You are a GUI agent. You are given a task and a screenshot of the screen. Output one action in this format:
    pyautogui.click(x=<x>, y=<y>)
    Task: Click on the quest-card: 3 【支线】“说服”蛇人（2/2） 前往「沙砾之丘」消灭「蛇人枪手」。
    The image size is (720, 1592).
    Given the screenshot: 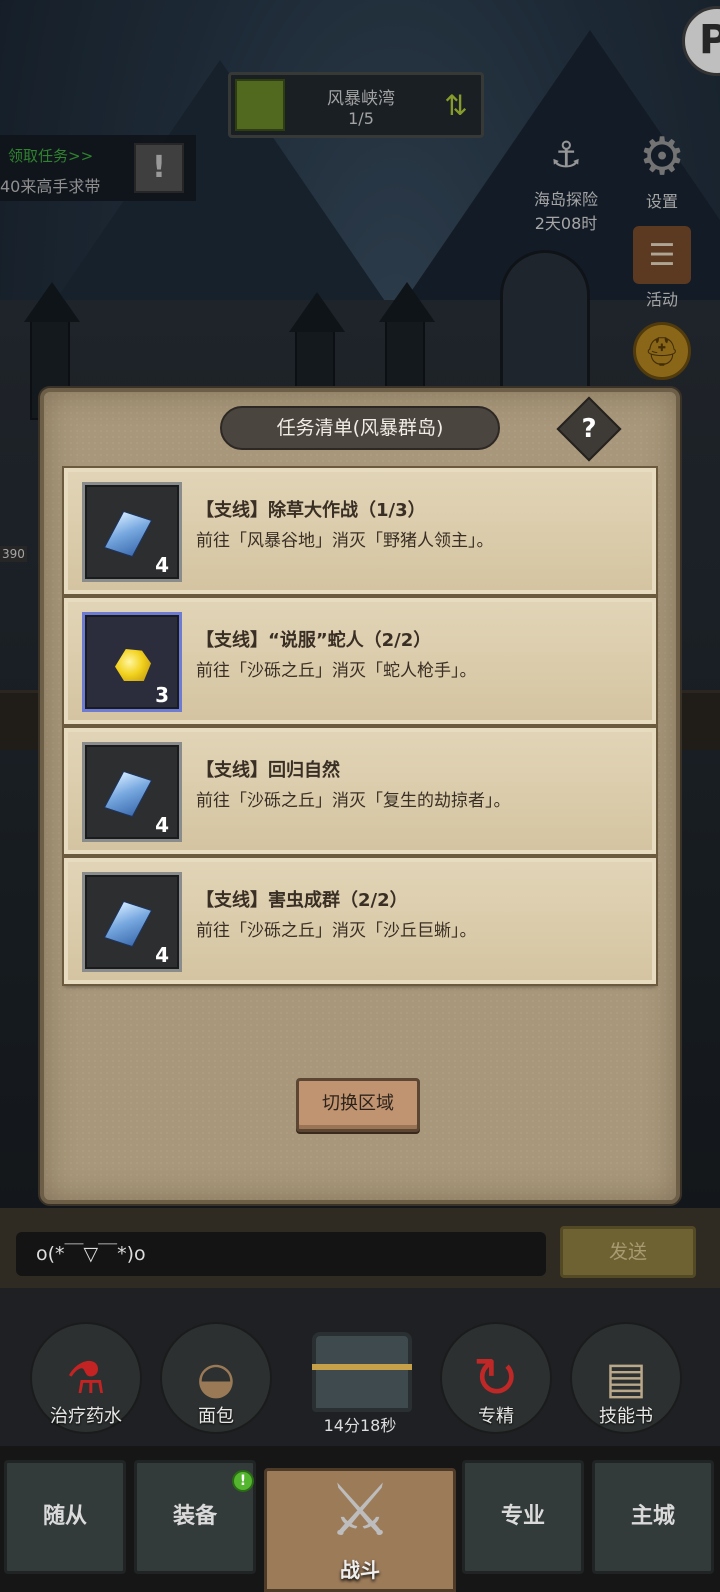 What is the action you would take?
    pyautogui.click(x=360, y=661)
    